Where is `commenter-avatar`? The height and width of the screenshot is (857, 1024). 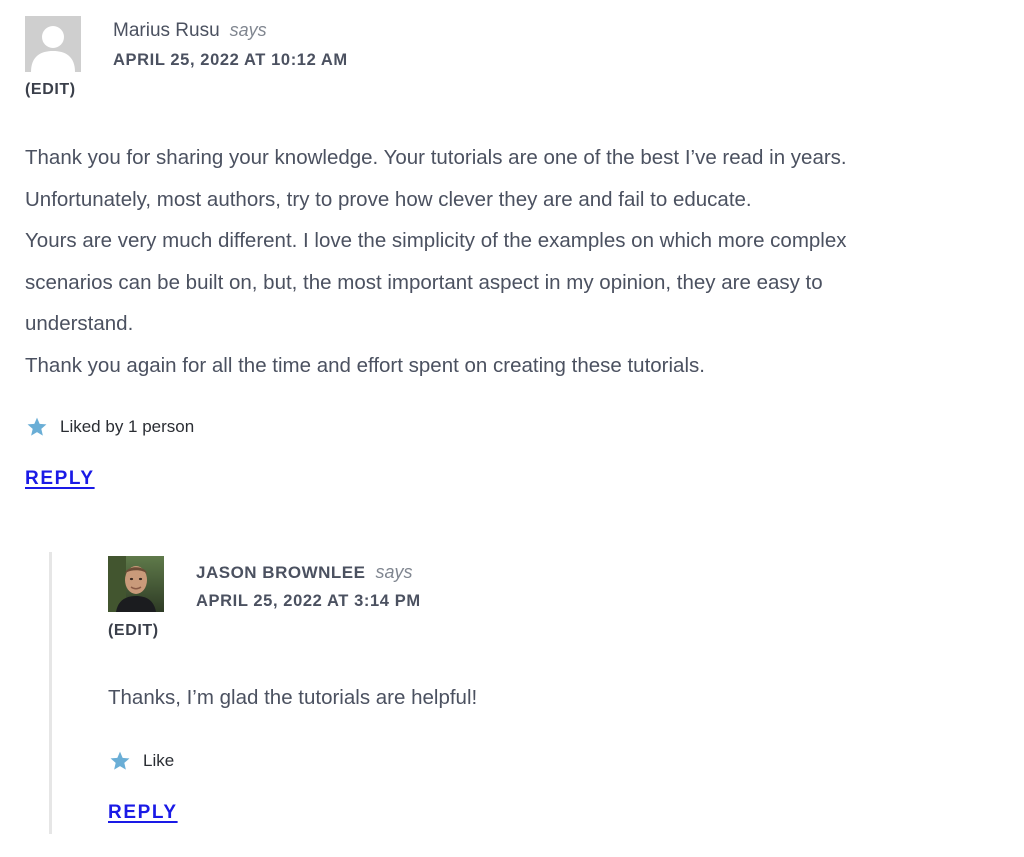 commenter-avatar is located at coordinates (53, 44).